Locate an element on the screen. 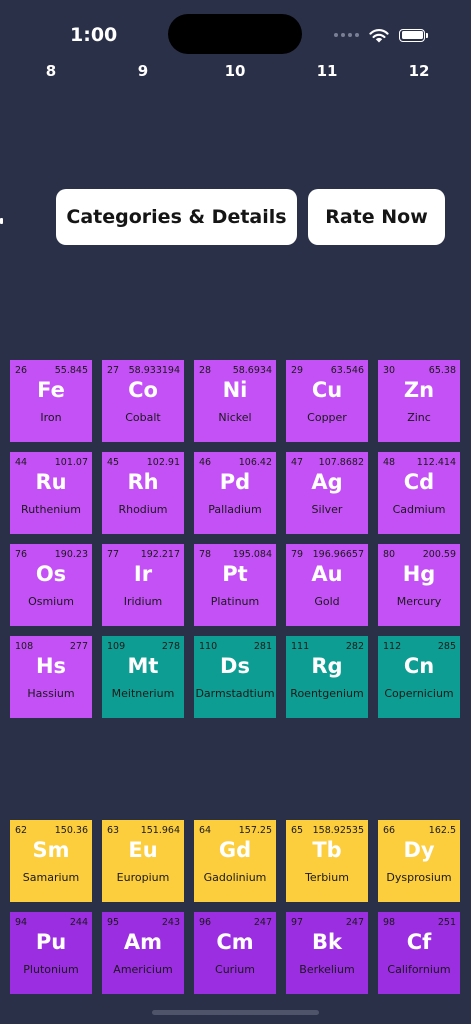 The image size is (471, 1024). element-name: Hassium is located at coordinates (51, 693).